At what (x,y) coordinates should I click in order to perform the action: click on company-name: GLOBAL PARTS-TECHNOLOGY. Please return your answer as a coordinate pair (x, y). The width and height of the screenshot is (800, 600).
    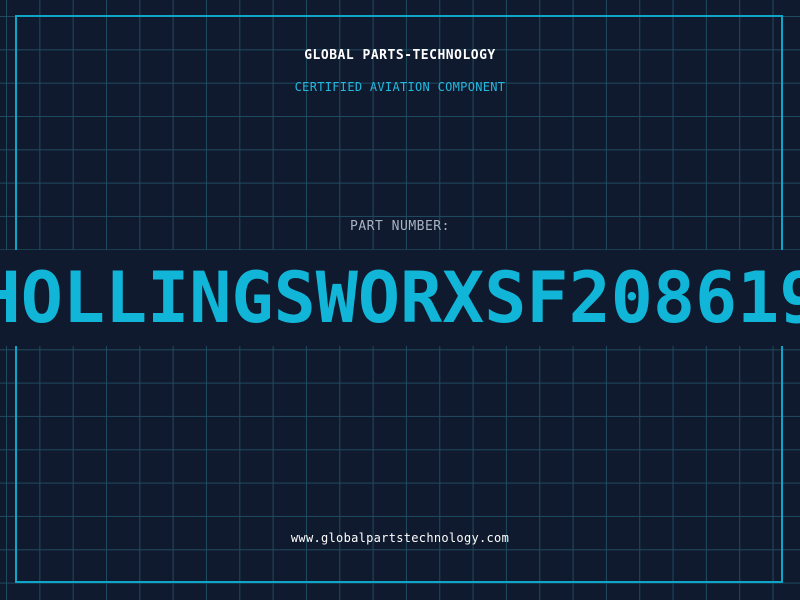
    Looking at the image, I should click on (400, 55).